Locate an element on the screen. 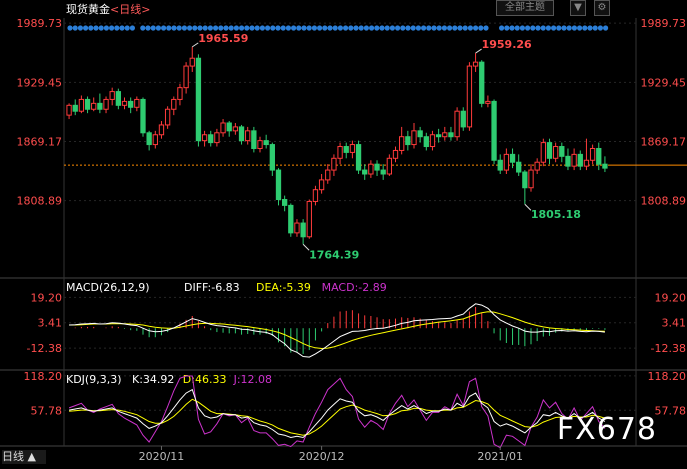  macd-legend-item: DIFF:-6.83 is located at coordinates (212, 287).